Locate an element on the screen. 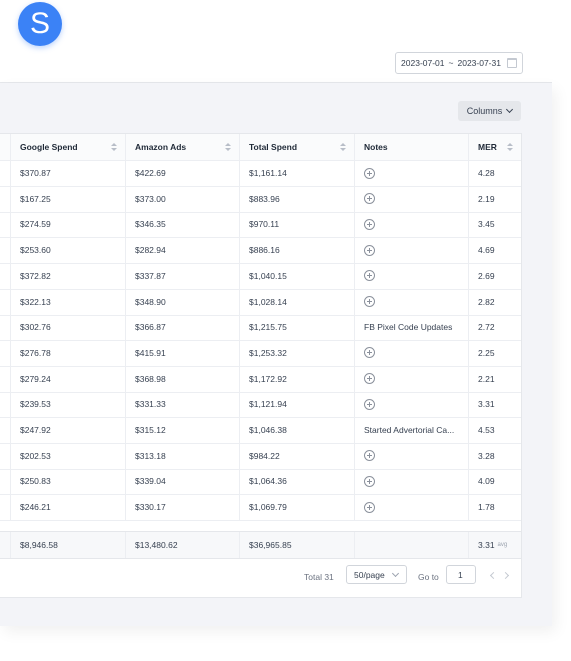 The height and width of the screenshot is (661, 571). cell-google-spend: $279.24 is located at coordinates (68, 378).